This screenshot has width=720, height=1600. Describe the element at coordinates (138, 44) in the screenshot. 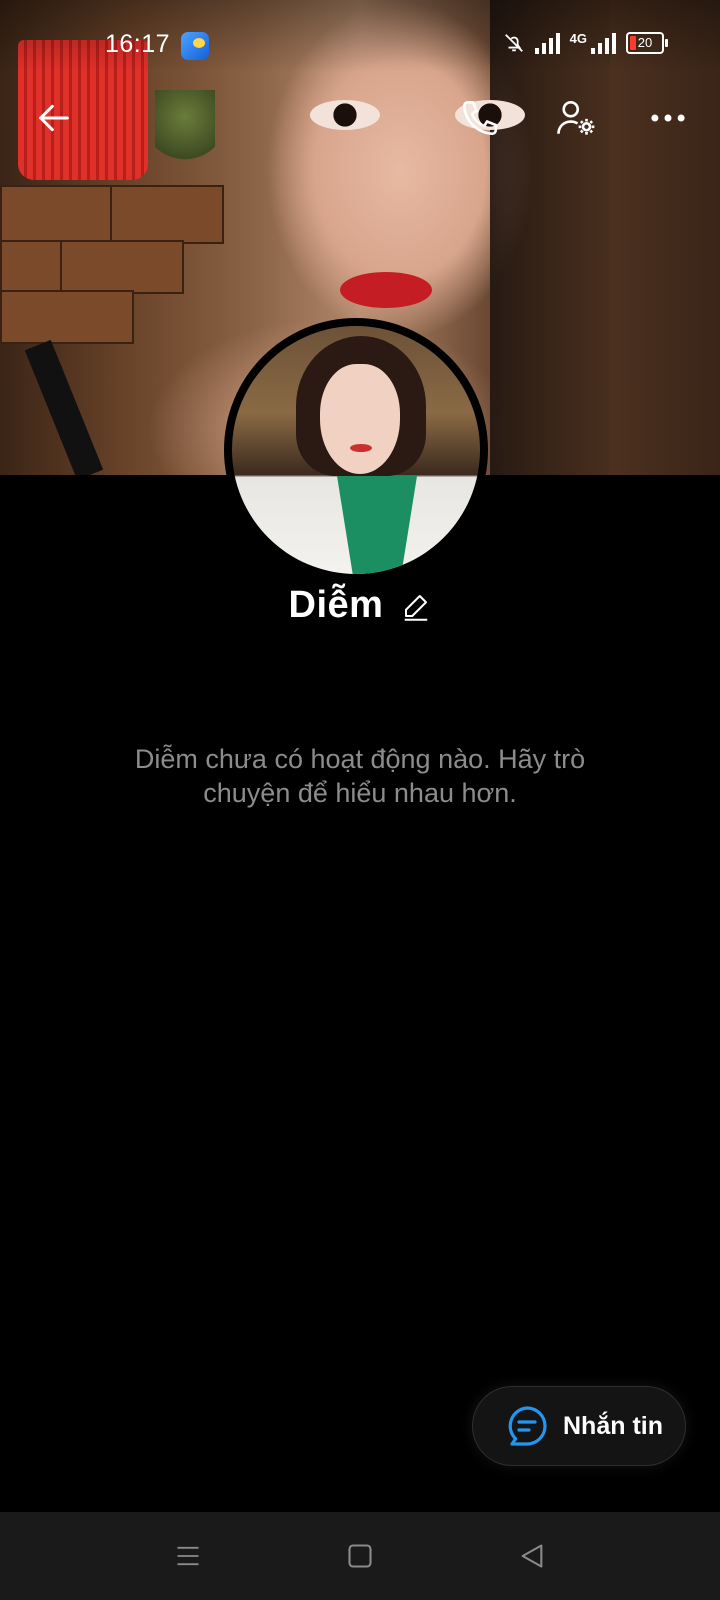

I see `status-time: 16:17` at that location.